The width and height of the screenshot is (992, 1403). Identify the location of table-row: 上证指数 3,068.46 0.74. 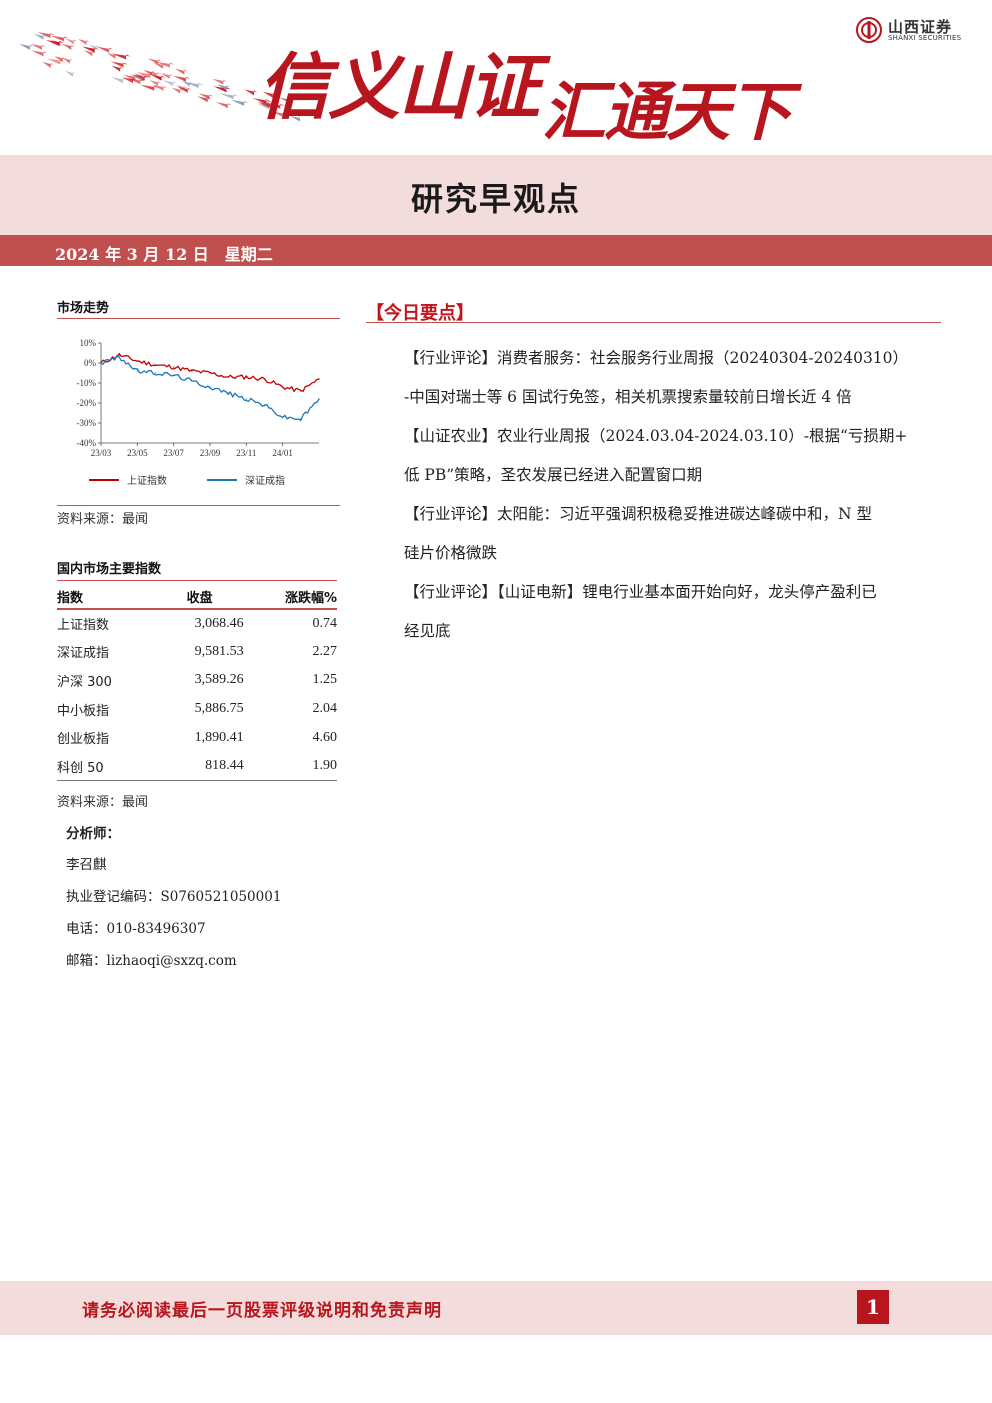
(197, 623).